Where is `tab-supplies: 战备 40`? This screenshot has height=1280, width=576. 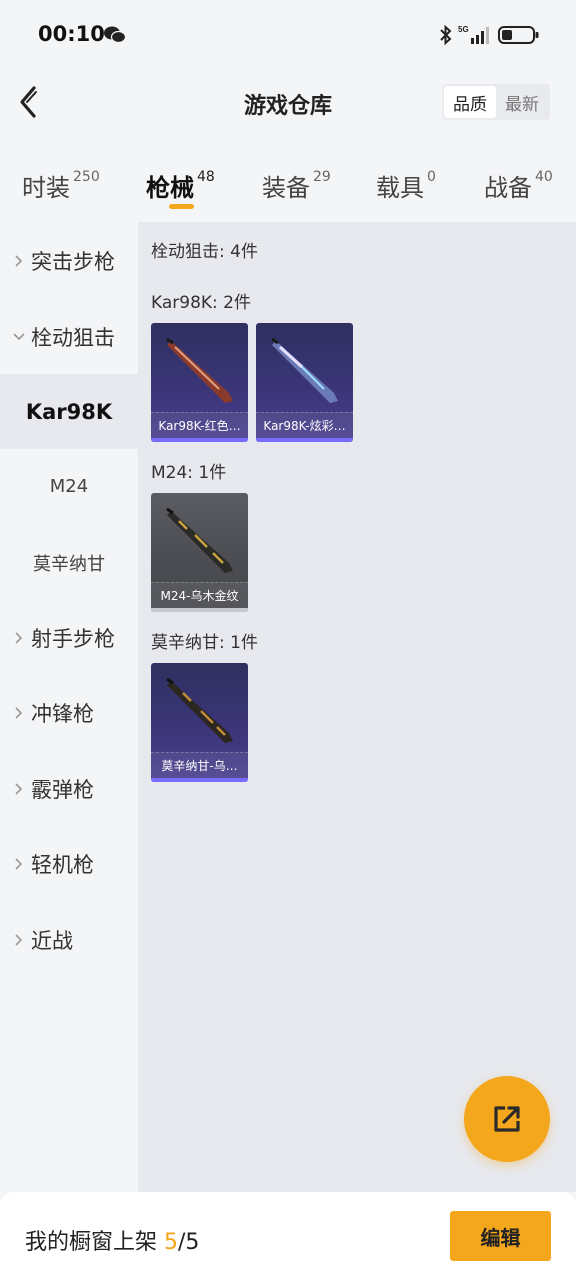
tab-supplies: 战备 40 is located at coordinates (518, 185).